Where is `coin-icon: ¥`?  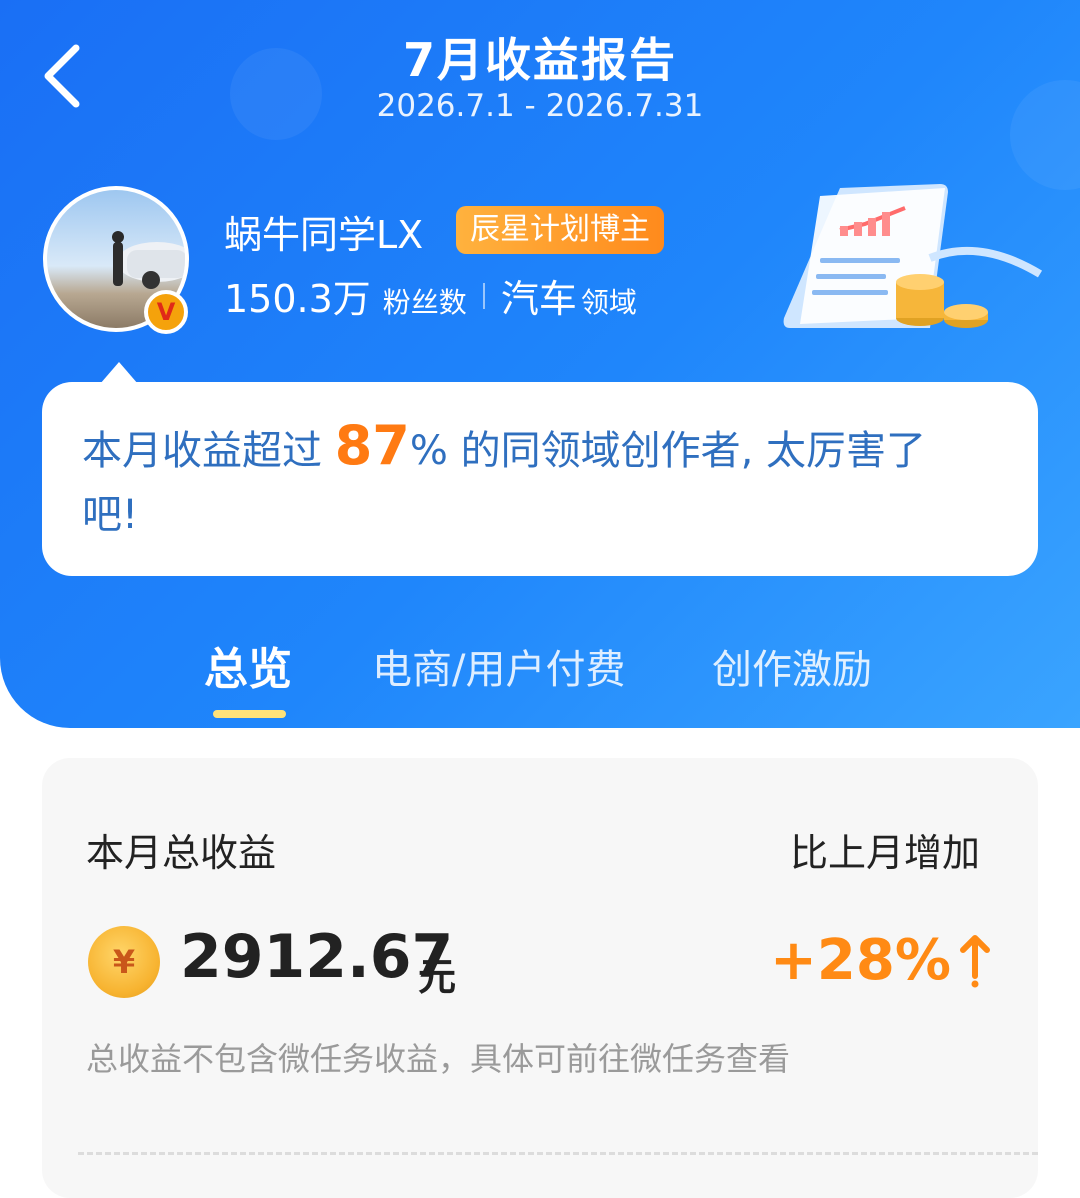
coin-icon: ¥ is located at coordinates (124, 962).